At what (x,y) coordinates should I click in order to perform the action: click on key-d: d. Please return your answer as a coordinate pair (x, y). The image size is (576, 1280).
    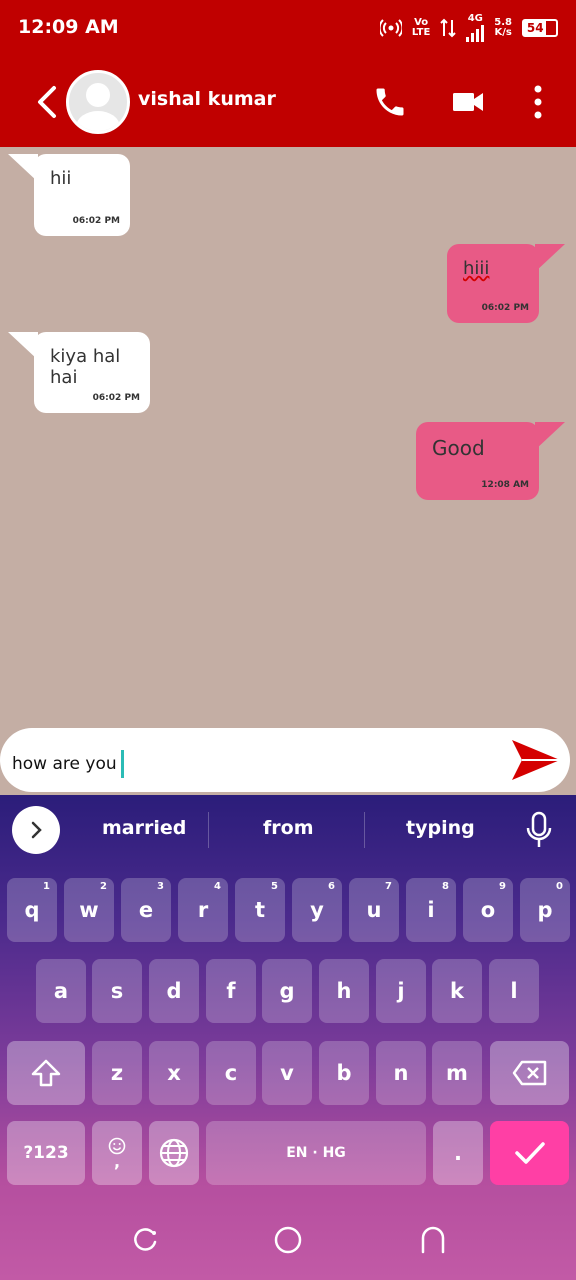
    Looking at the image, I should click on (174, 991).